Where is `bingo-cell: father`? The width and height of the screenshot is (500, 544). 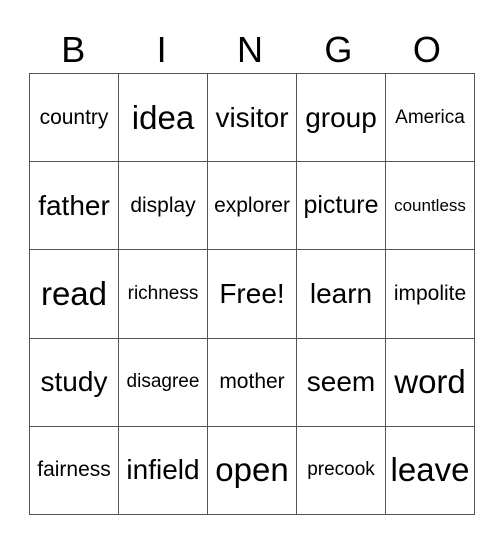 bingo-cell: father is located at coordinates (74, 206).